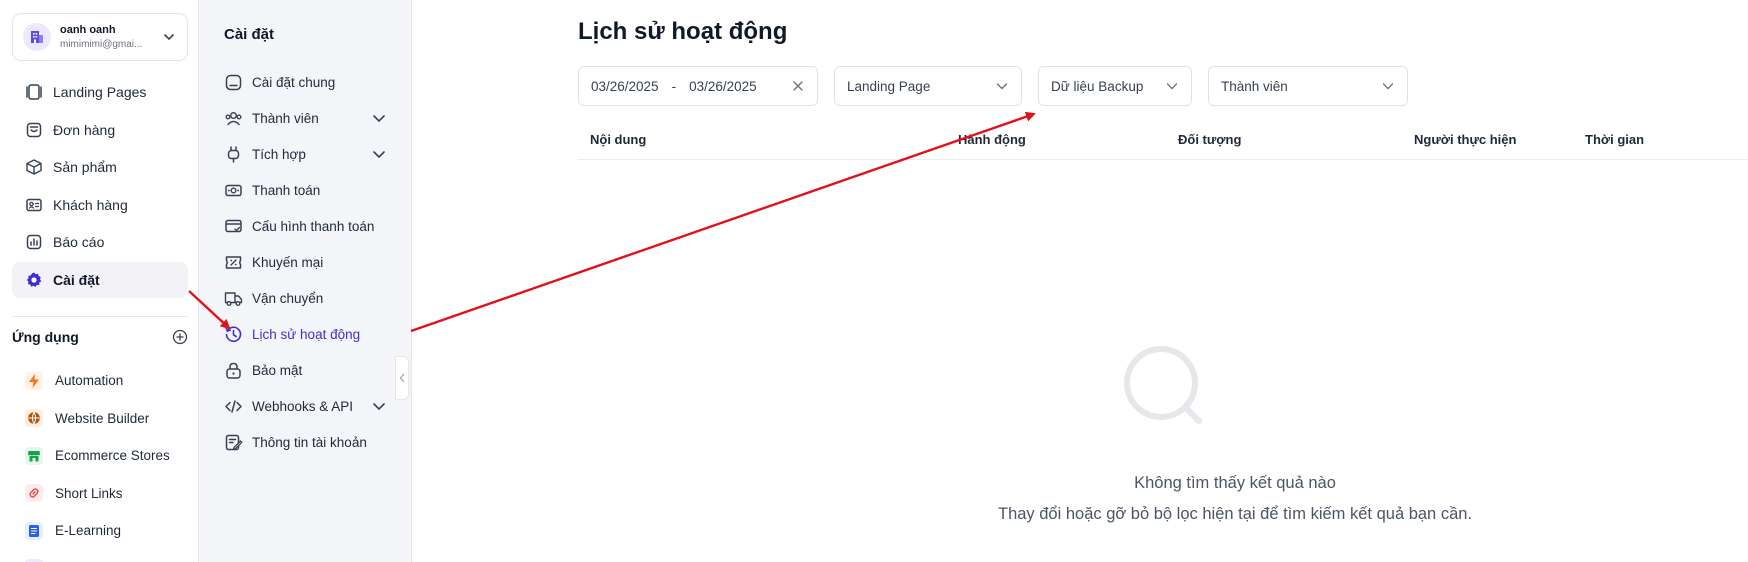 This screenshot has width=1748, height=562. What do you see at coordinates (309, 442) in the screenshot?
I see `settings-item-label: Thông tin tài khoản` at bounding box center [309, 442].